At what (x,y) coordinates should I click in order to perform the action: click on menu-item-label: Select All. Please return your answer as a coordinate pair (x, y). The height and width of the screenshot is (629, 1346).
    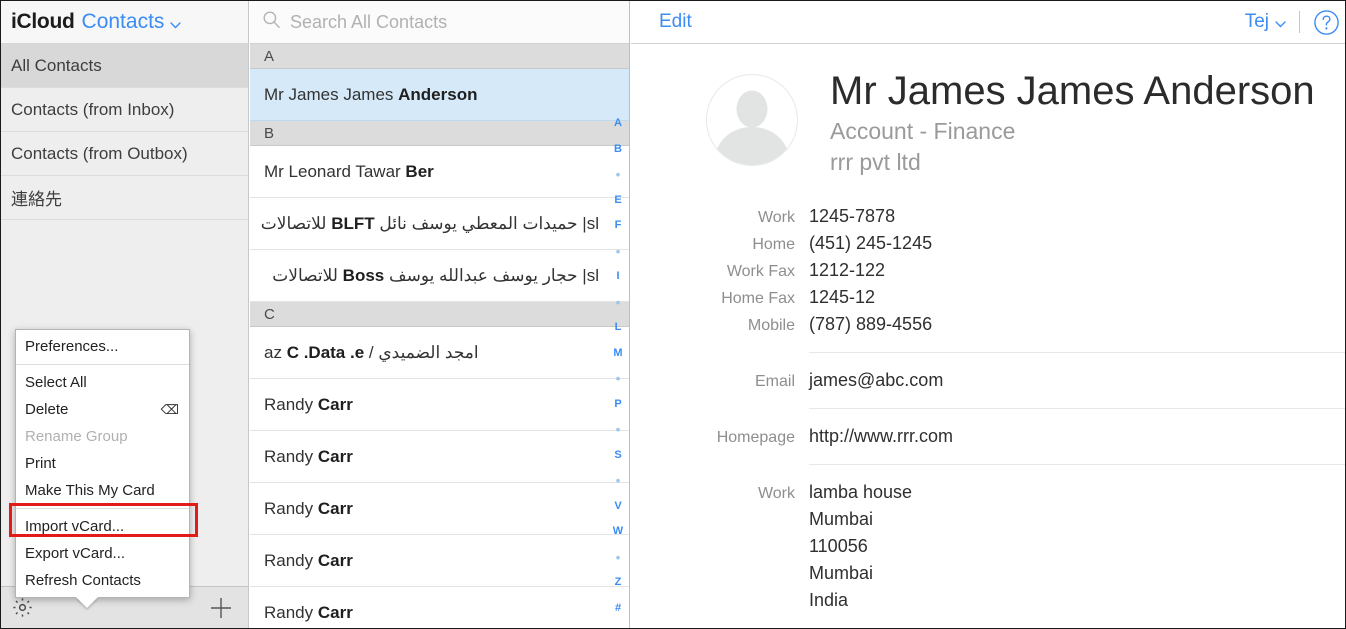
    Looking at the image, I should click on (56, 382).